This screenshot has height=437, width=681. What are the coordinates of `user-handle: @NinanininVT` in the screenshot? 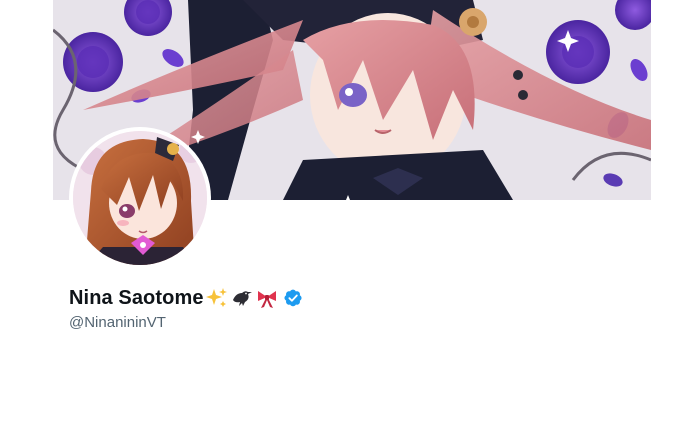 It's located at (117, 322).